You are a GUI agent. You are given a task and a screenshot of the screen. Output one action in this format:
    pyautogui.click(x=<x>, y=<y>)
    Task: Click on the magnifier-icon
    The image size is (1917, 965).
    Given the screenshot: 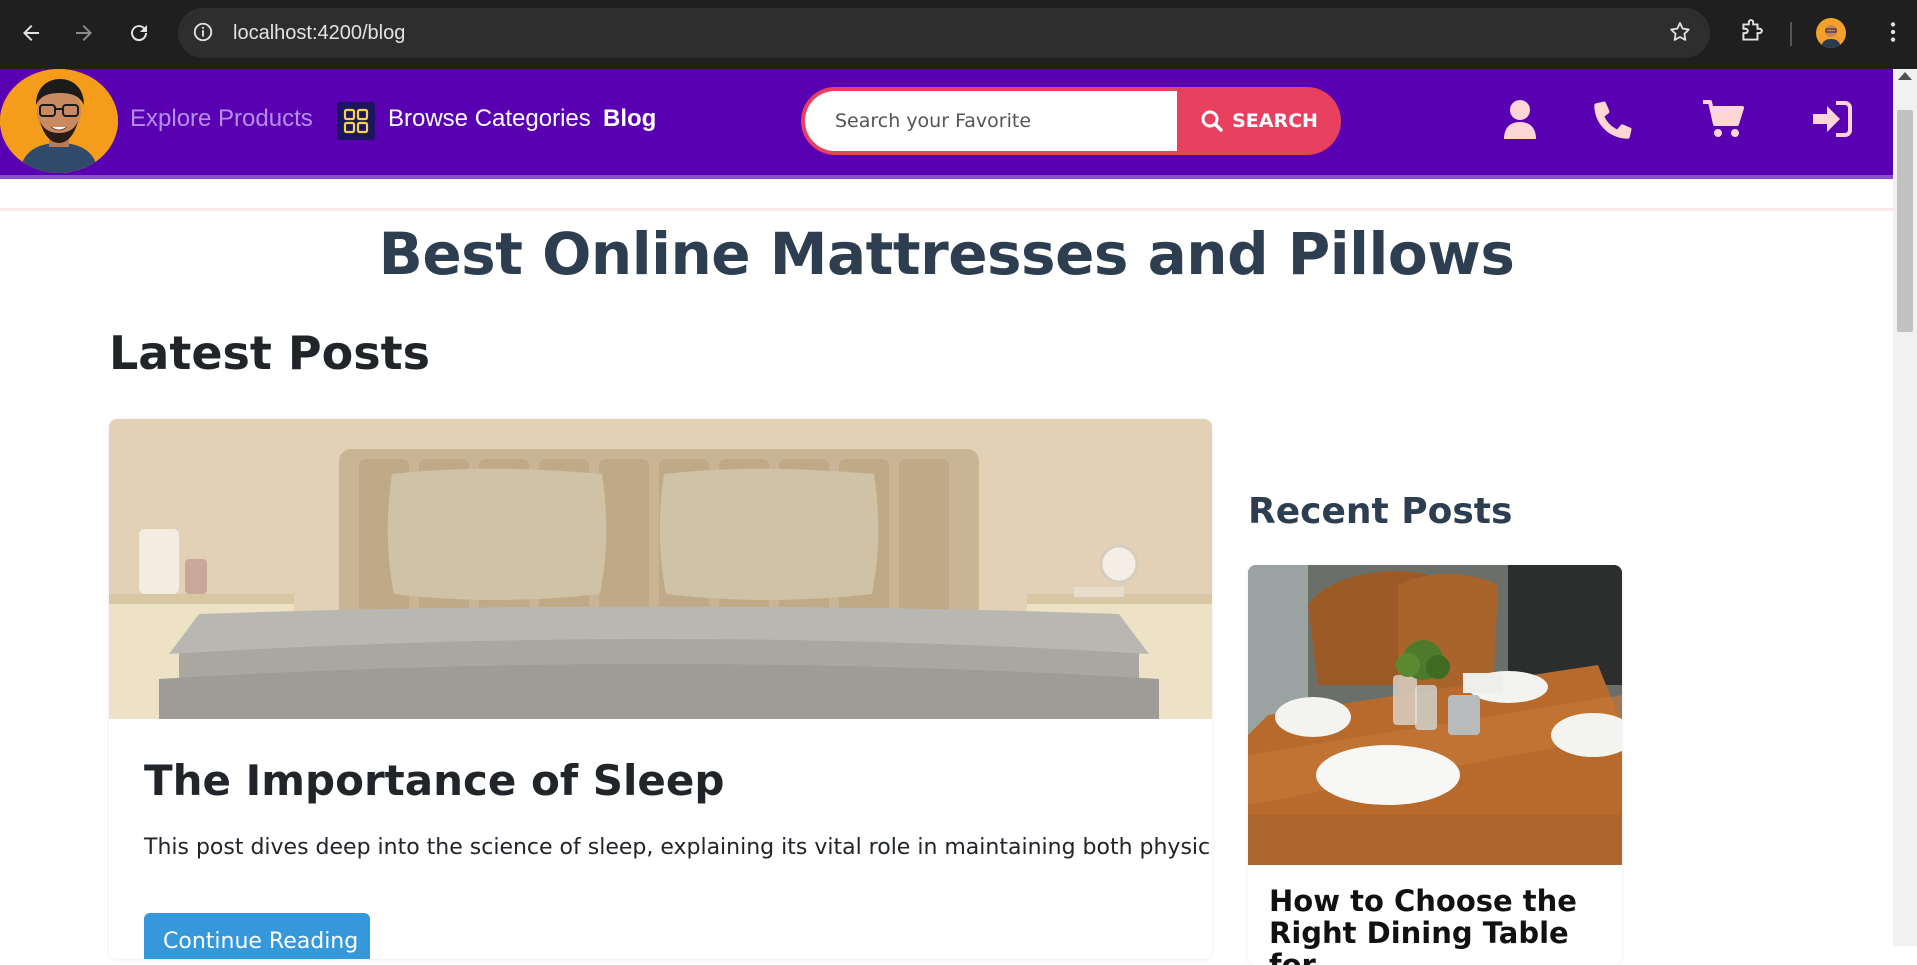 What is the action you would take?
    pyautogui.click(x=1212, y=121)
    